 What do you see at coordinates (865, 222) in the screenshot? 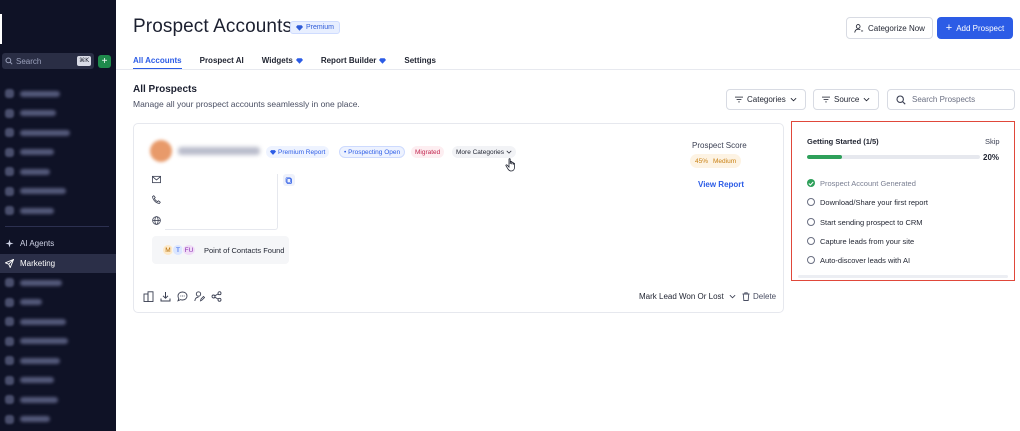
I see `step-send-prospect-crm: Start sending prospect to CRM` at bounding box center [865, 222].